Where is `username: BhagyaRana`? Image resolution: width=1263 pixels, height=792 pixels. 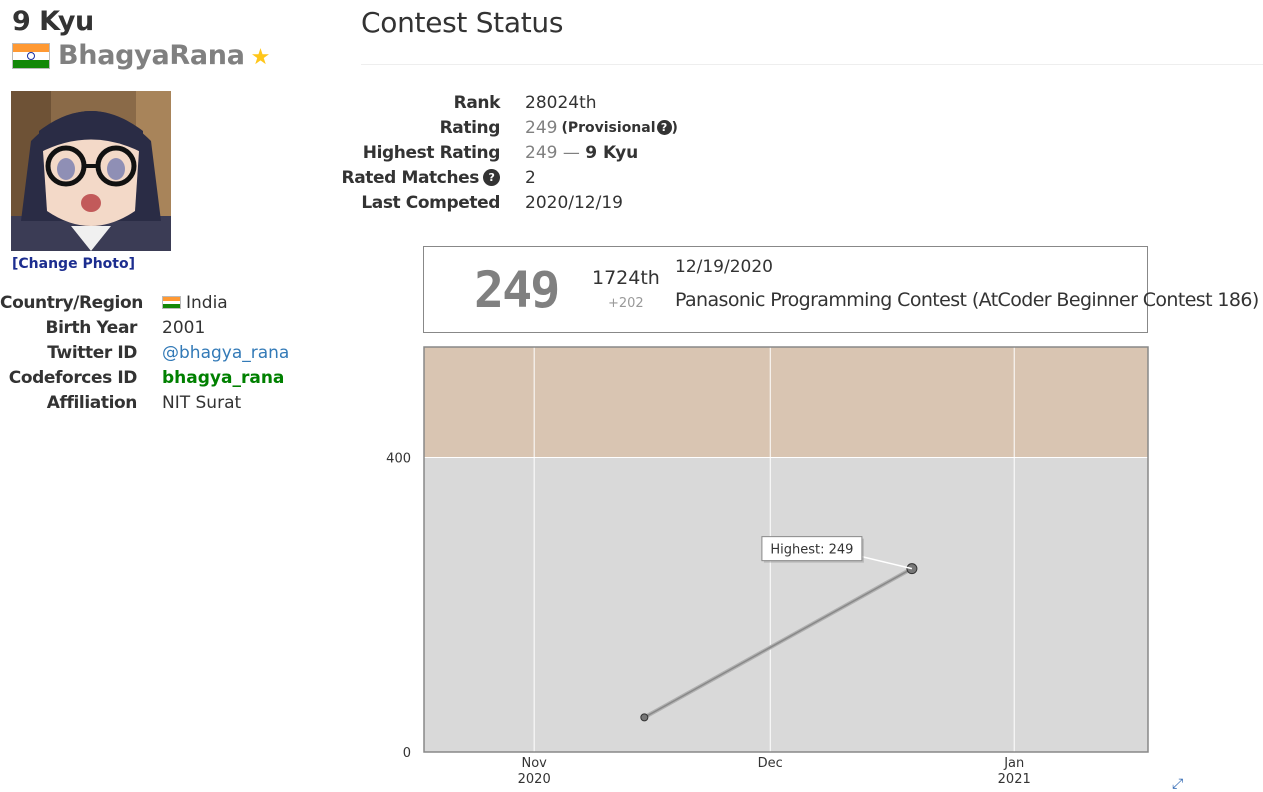 username: BhagyaRana is located at coordinates (151, 55).